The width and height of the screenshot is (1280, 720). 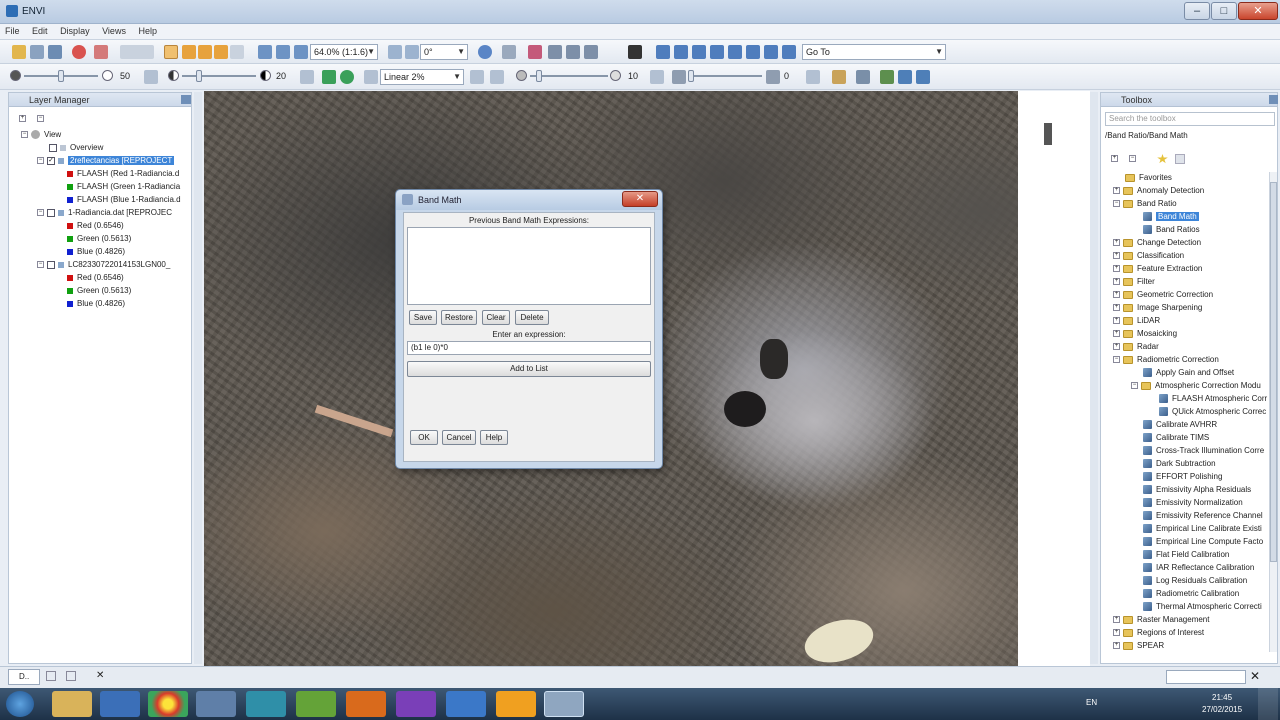 What do you see at coordinates (657, 77) in the screenshot?
I see `reset-sharpen-icon` at bounding box center [657, 77].